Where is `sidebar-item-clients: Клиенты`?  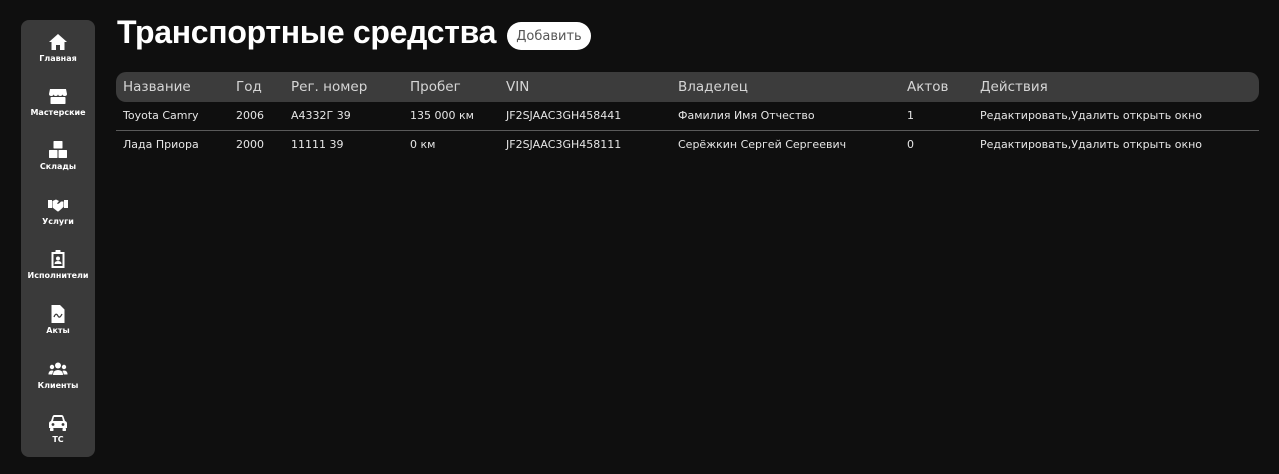 sidebar-item-clients: Клиенты is located at coordinates (58, 374).